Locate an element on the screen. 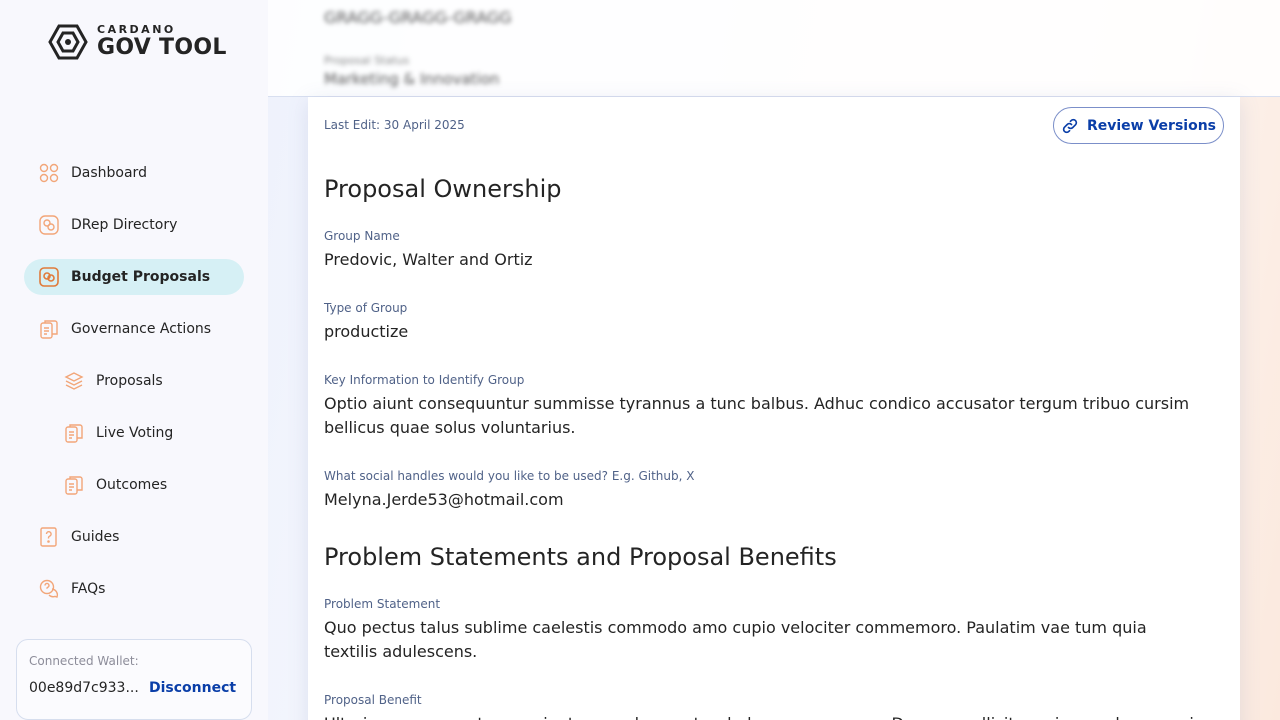 Image resolution: width=1280 pixels, height=720 pixels. sidebar-item-label: Live Voting is located at coordinates (135, 433).